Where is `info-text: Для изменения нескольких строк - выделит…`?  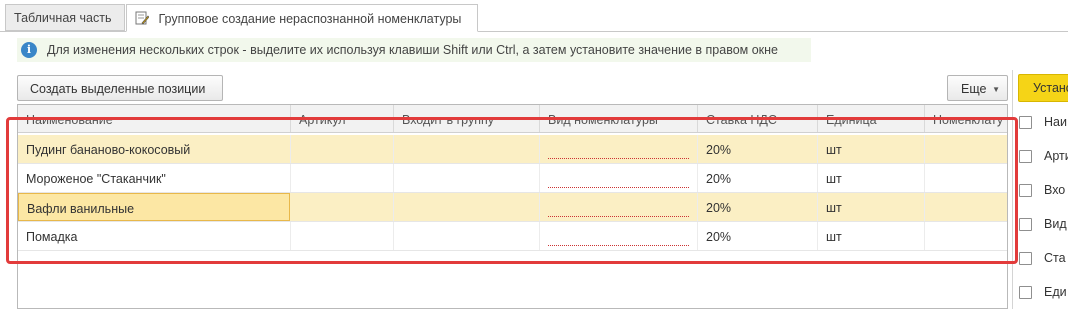
info-text: Для изменения нескольких строк - выделит… is located at coordinates (412, 50).